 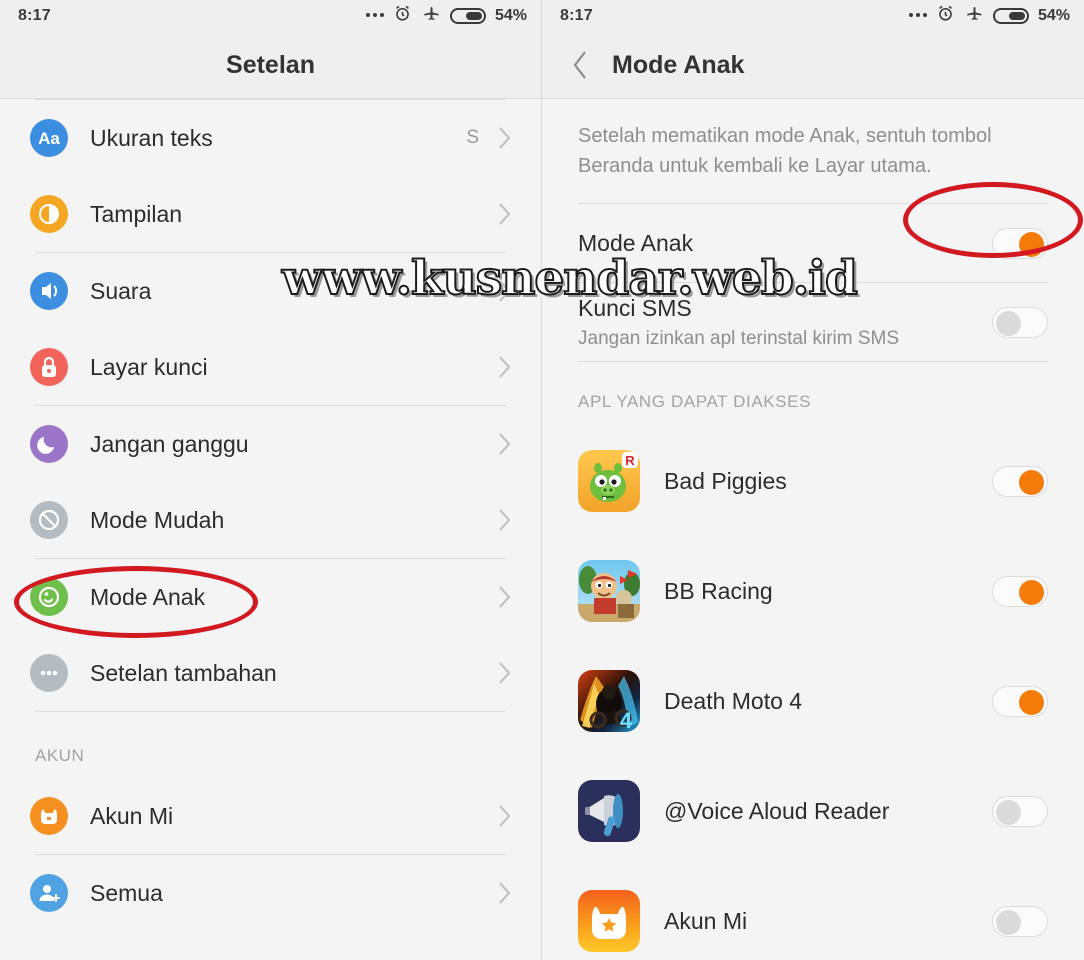 What do you see at coordinates (49, 816) in the screenshot?
I see `mi-account-bunny-icon` at bounding box center [49, 816].